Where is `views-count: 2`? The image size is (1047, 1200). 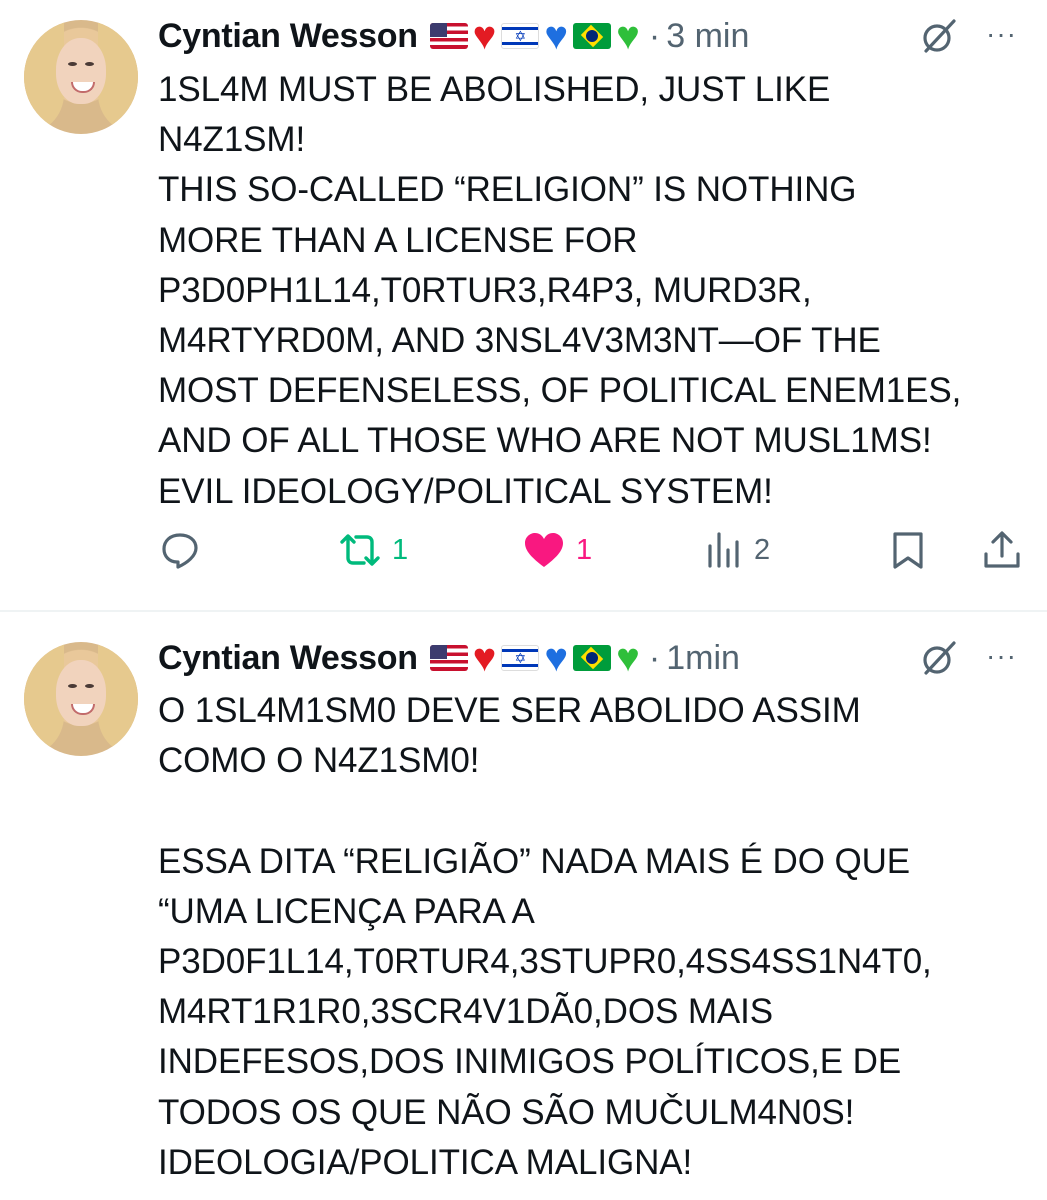
views-count: 2 is located at coordinates (762, 549).